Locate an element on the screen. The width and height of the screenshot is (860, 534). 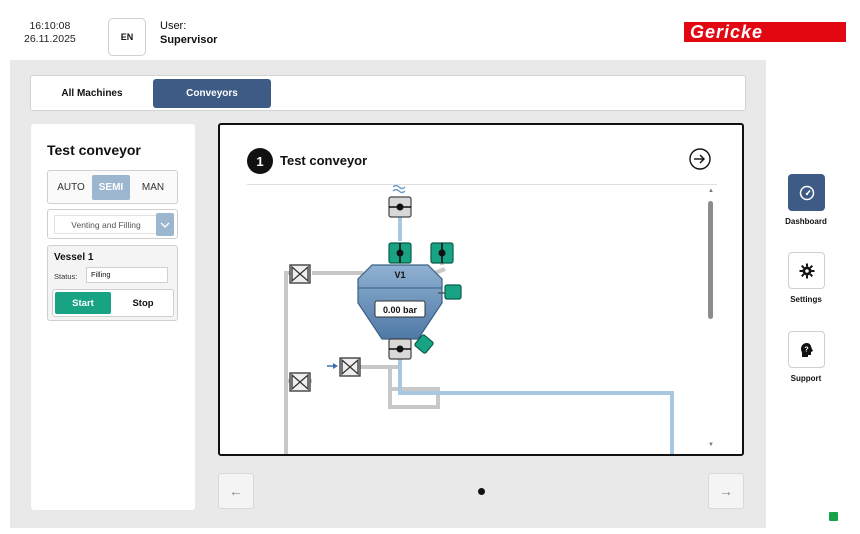
mode-semi-button: SEMI is located at coordinates (111, 187).